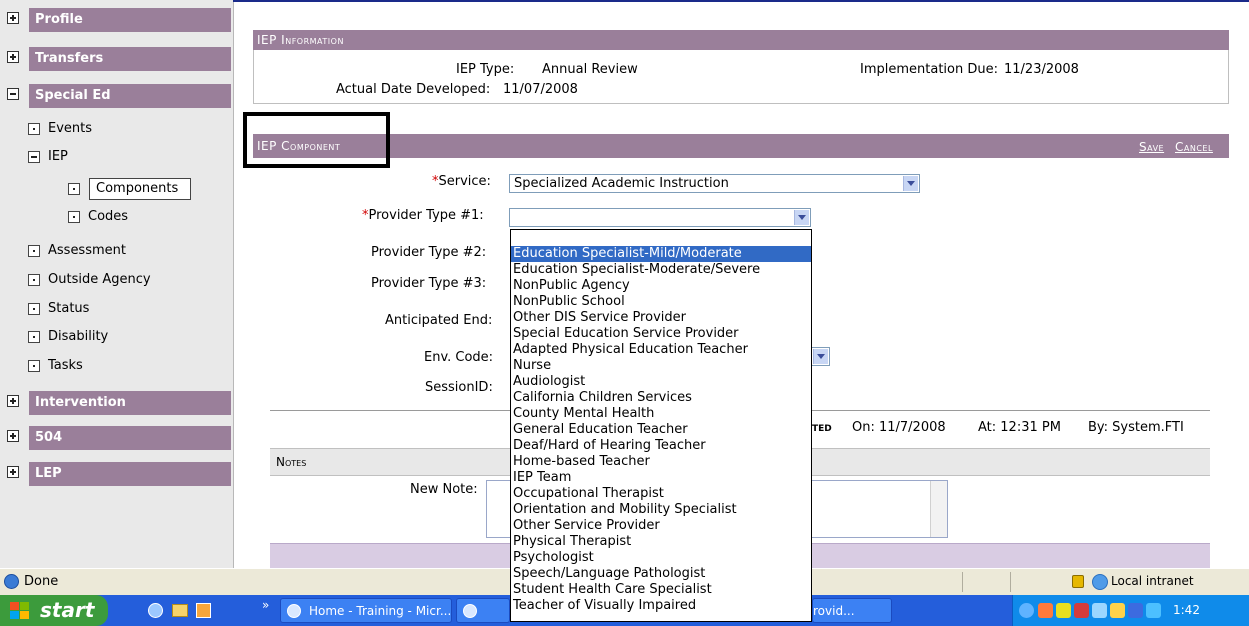 The width and height of the screenshot is (1249, 626). What do you see at coordinates (1151, 147) in the screenshot?
I see `save-link: Save` at bounding box center [1151, 147].